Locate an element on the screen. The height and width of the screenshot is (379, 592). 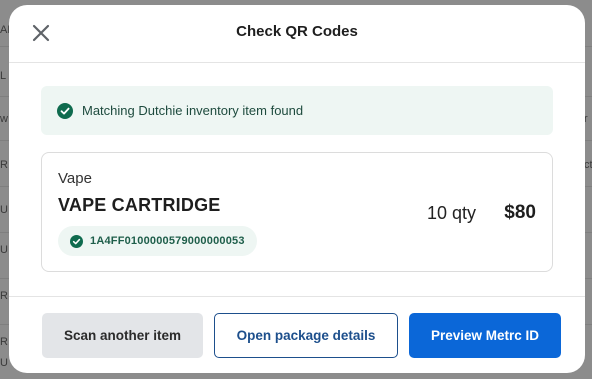
open-package-details-button: Open package details is located at coordinates (306, 335).